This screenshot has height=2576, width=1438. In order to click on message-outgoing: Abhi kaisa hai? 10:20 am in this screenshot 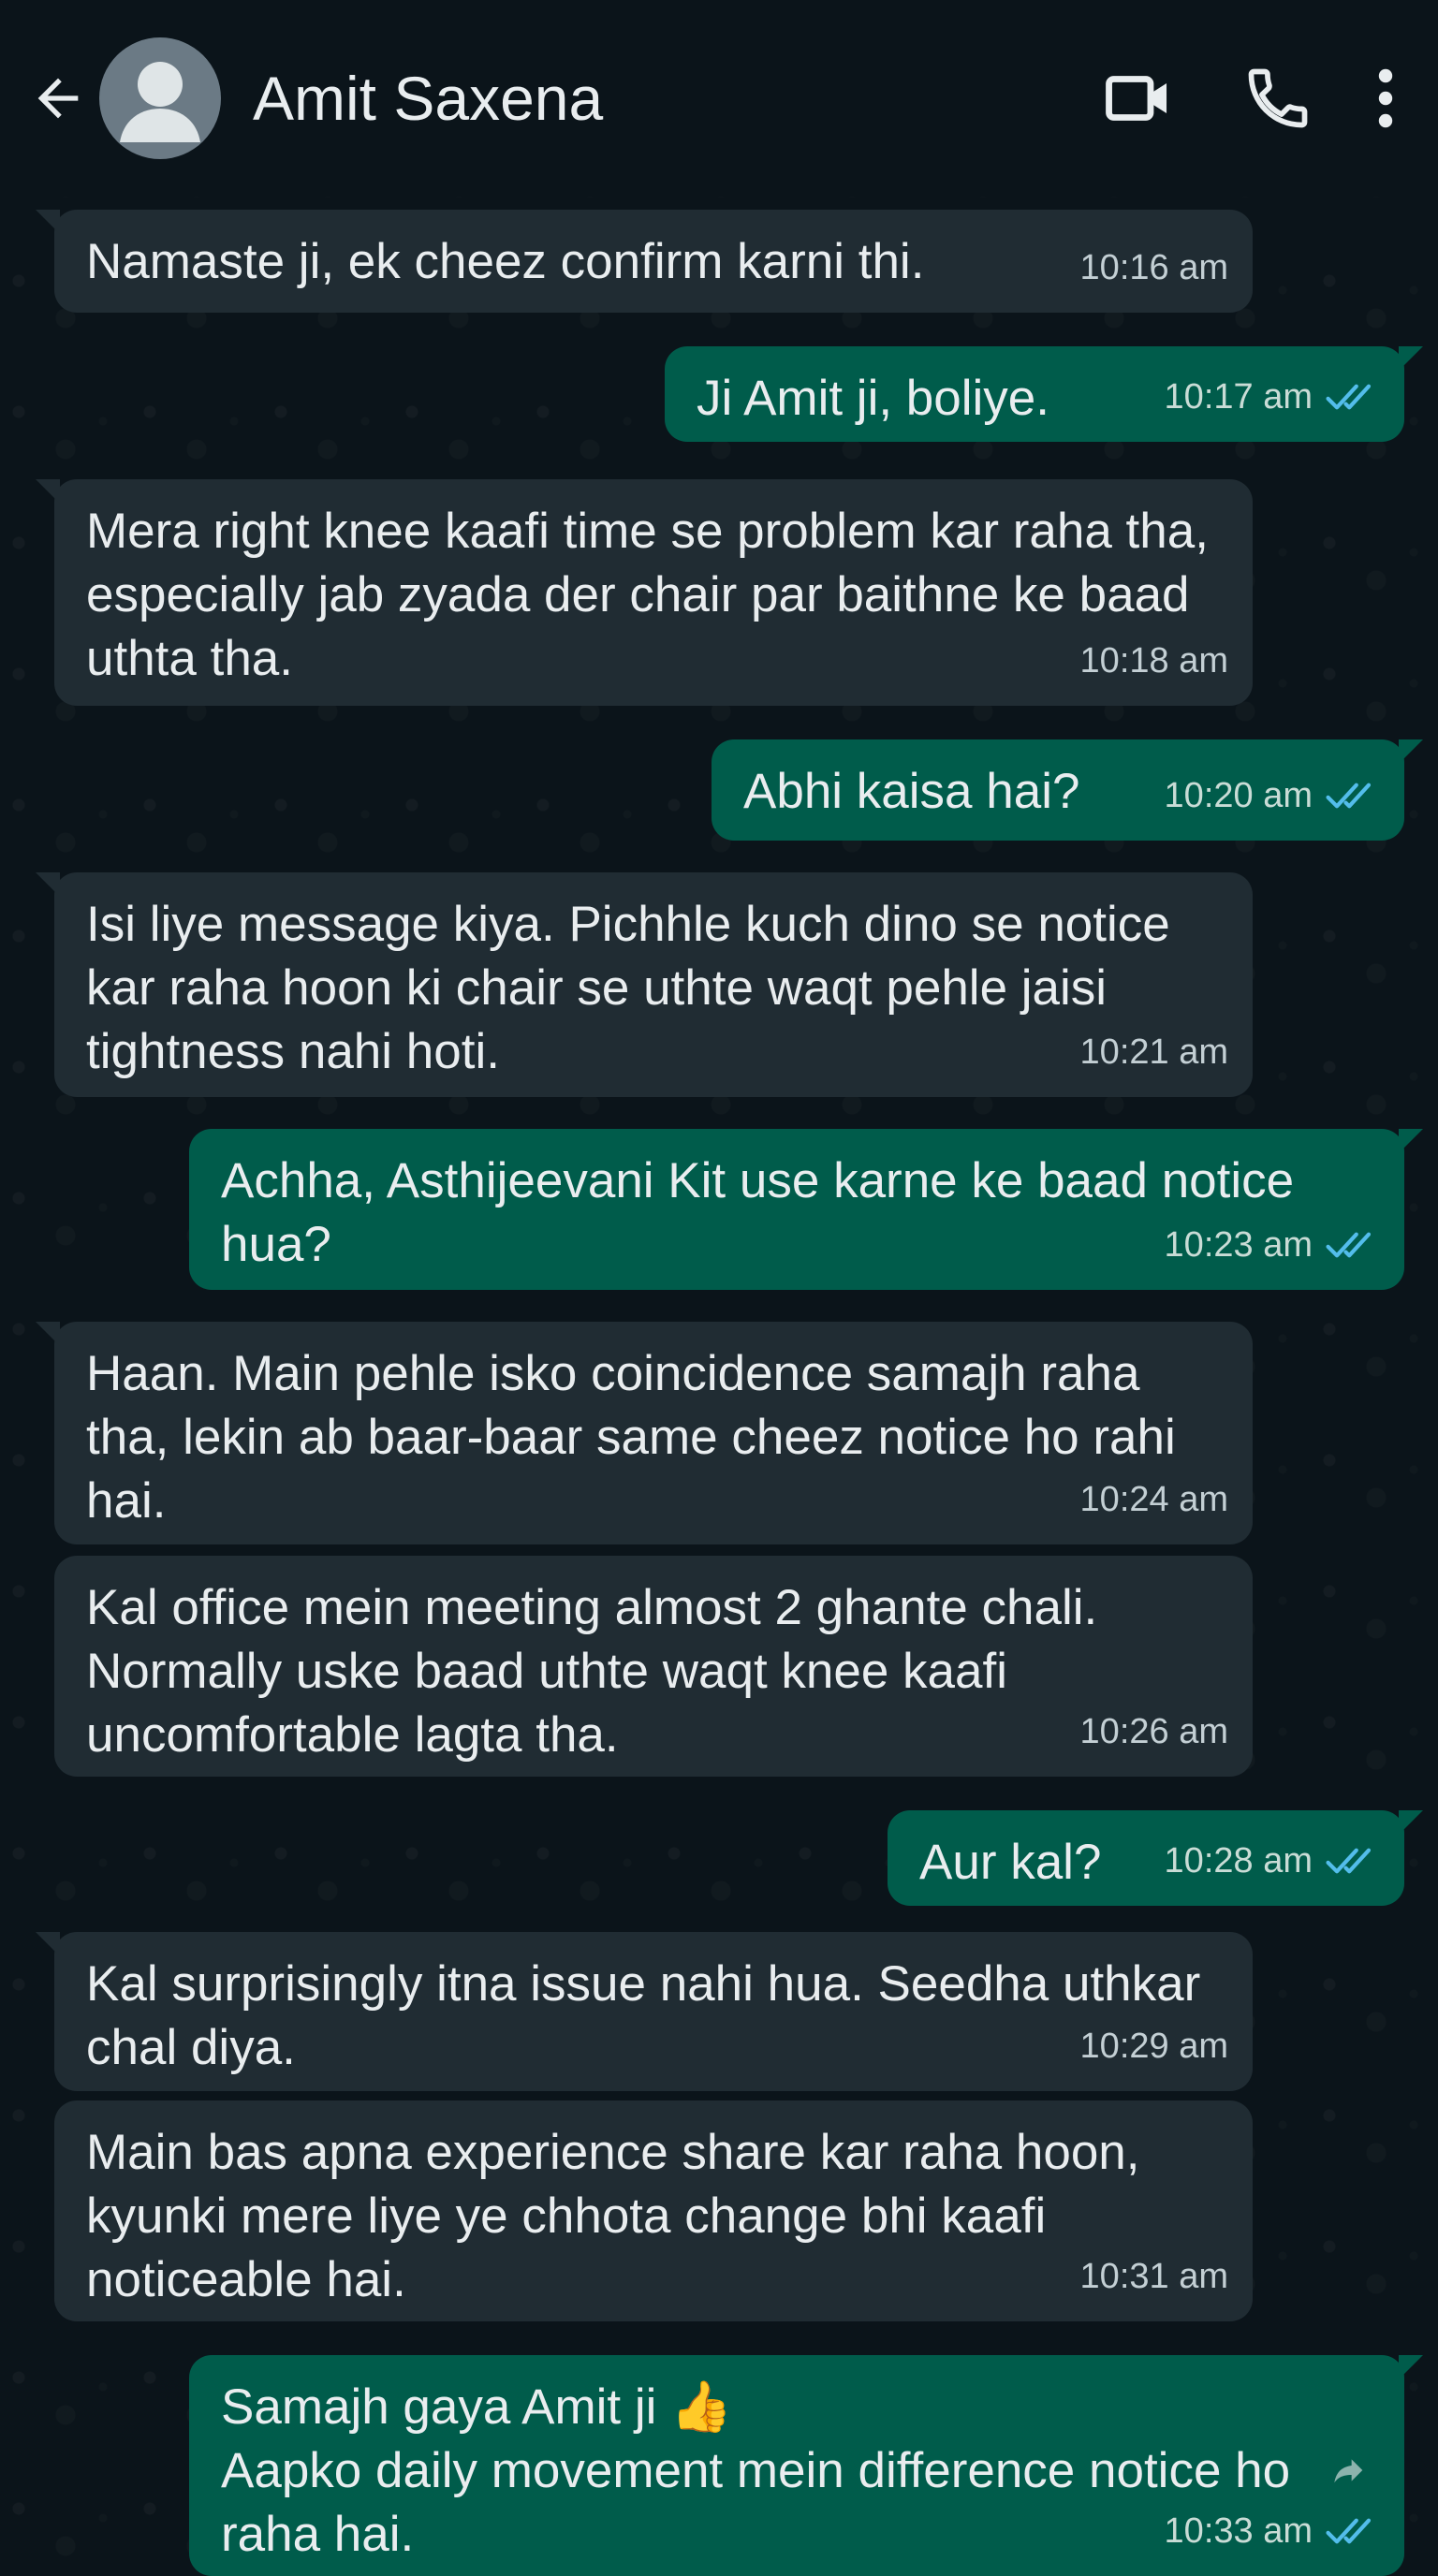, I will do `click(1067, 790)`.